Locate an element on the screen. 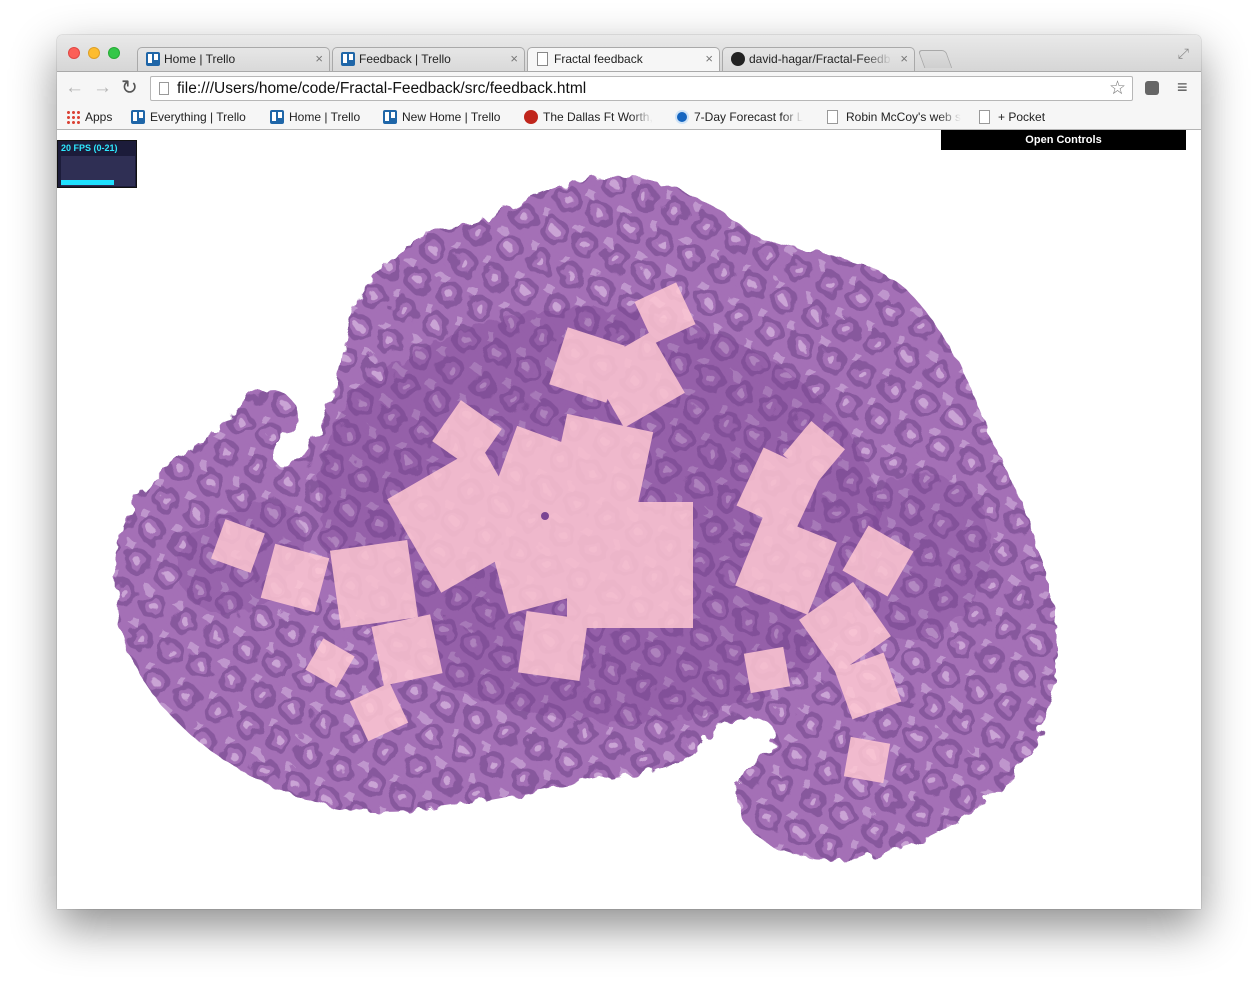  minimize-window-button is located at coordinates (94, 53).